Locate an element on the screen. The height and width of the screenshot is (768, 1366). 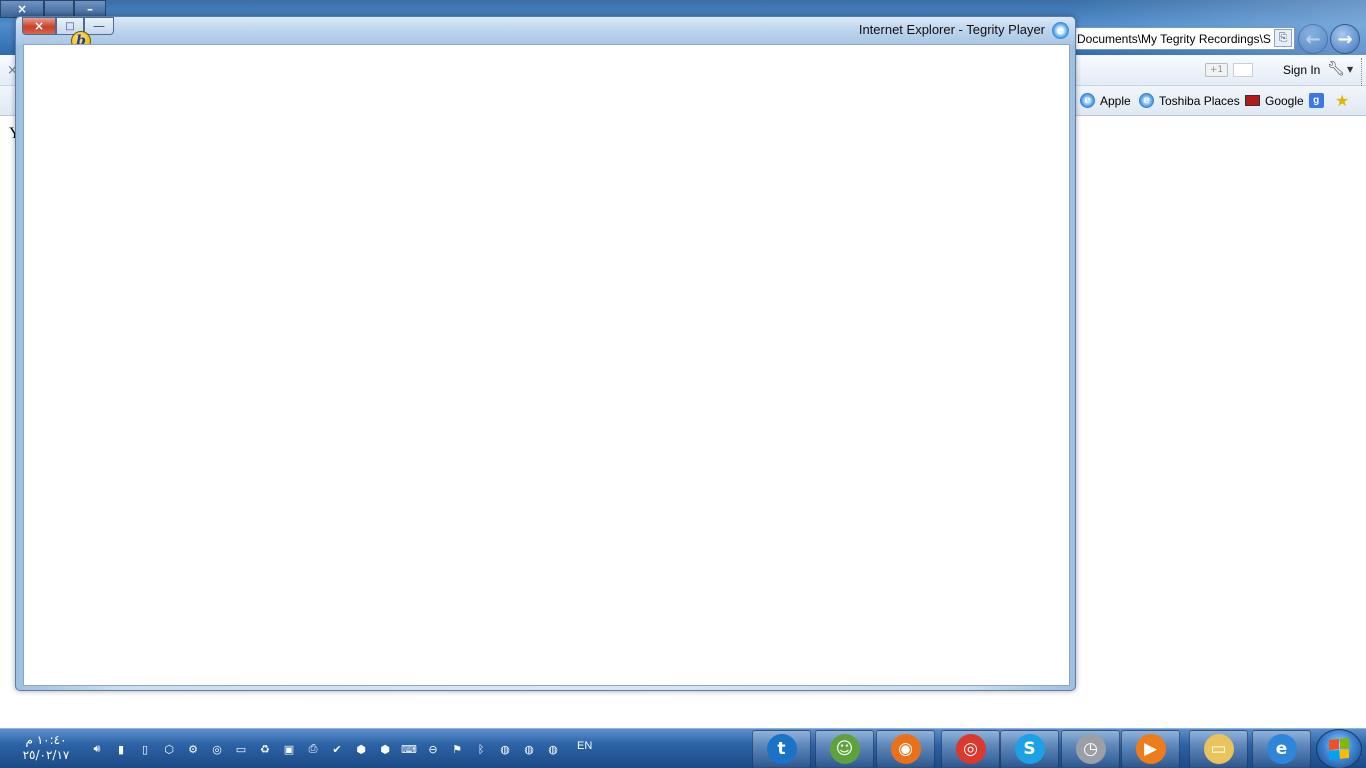
taskbar-button: ◷ is located at coordinates (1090, 749).